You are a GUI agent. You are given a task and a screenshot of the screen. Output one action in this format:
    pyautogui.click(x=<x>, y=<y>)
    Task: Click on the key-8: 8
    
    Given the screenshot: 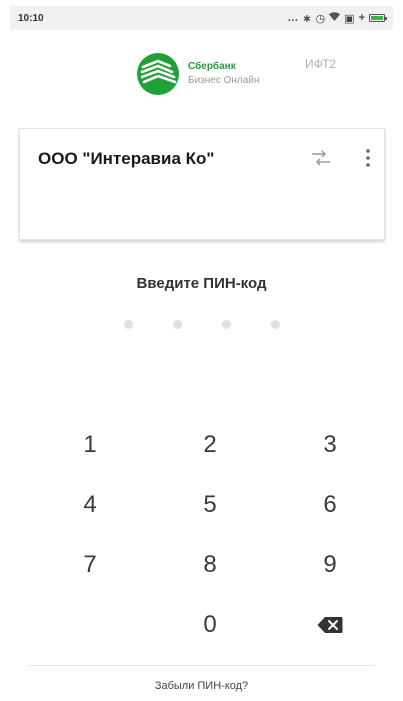 What is the action you would take?
    pyautogui.click(x=210, y=565)
    